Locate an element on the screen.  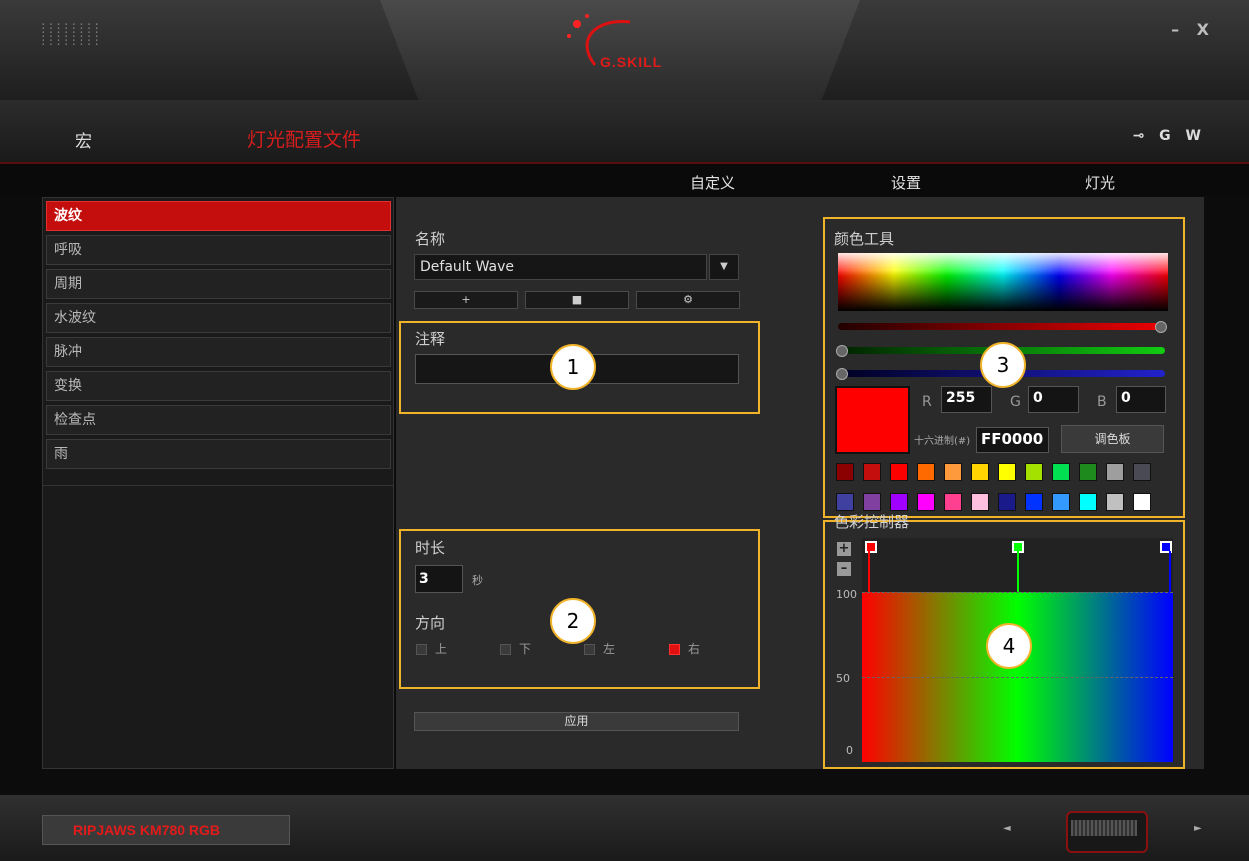
effect-item: 波纹 is located at coordinates (218, 216).